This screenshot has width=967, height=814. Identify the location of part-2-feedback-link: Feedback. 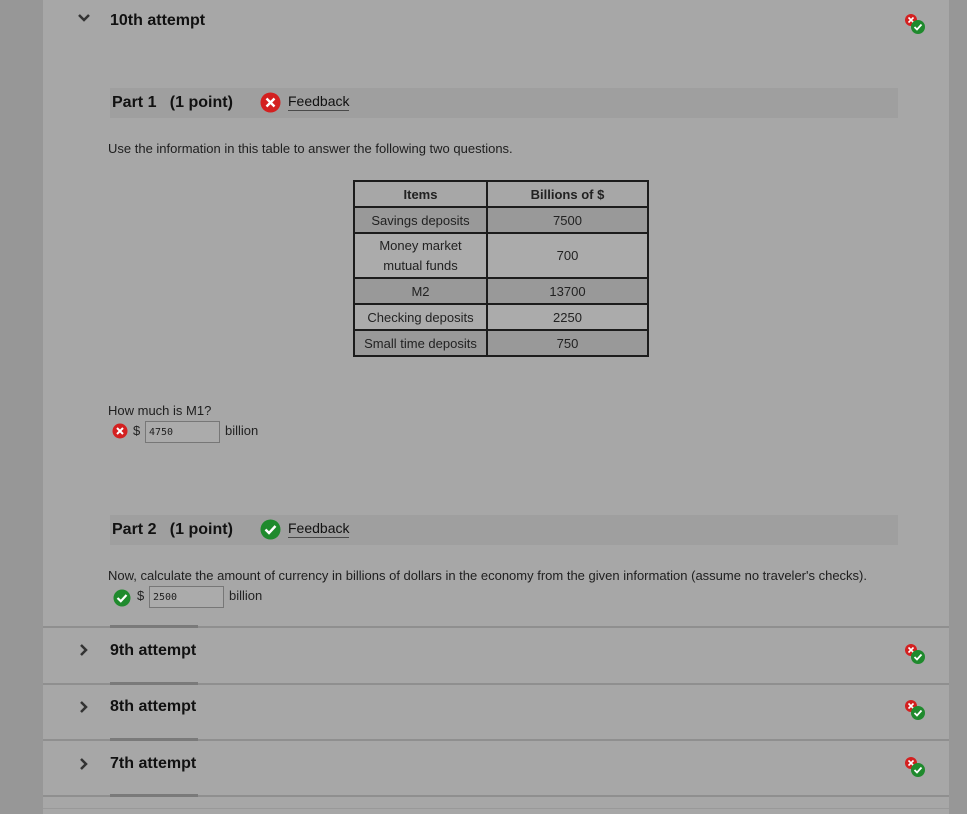
(319, 529).